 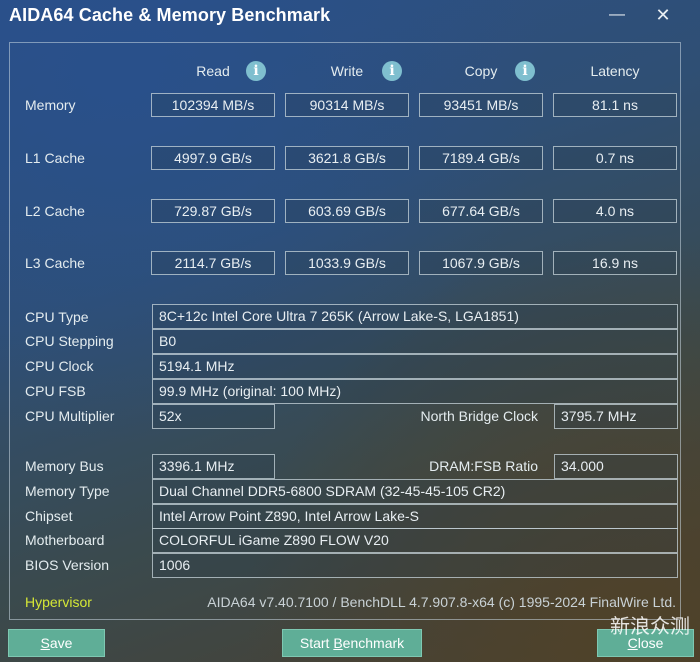 I want to click on minimize-button: —, so click(x=617, y=15).